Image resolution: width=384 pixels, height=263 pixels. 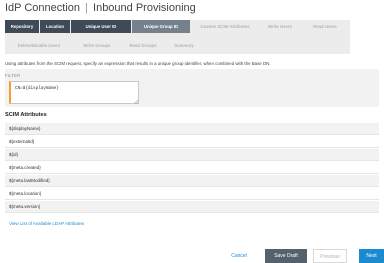 What do you see at coordinates (239, 256) in the screenshot?
I see `cancel-button: Cancel` at bounding box center [239, 256].